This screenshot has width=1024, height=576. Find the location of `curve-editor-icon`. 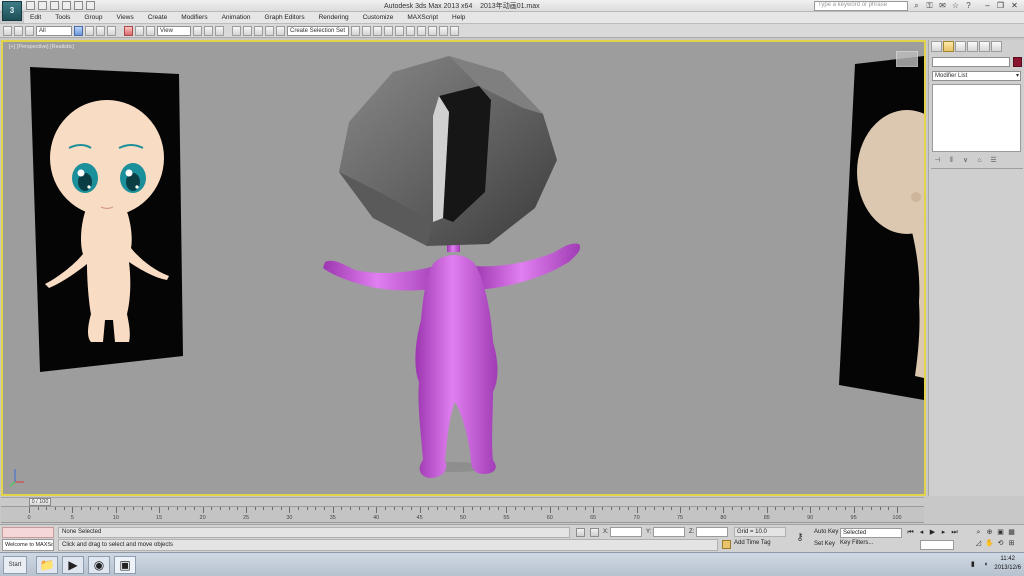

curve-editor-icon is located at coordinates (399, 30).